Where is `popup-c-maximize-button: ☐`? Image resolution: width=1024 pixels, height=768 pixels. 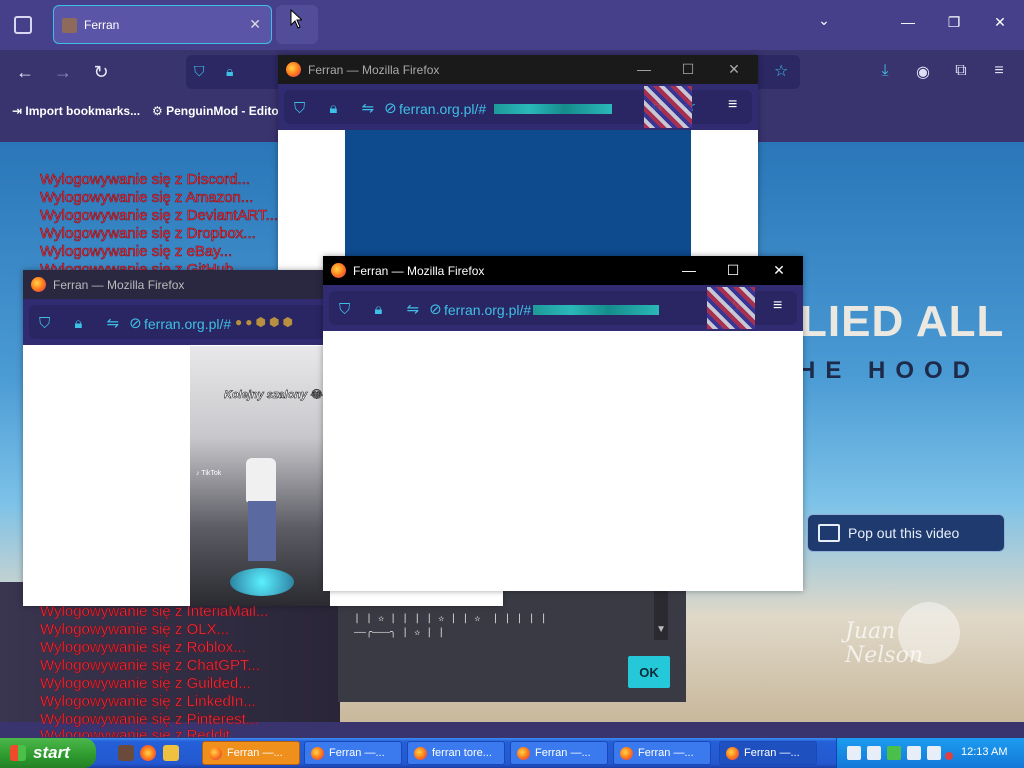
popup-c-maximize-button: ☐ is located at coordinates (733, 270).